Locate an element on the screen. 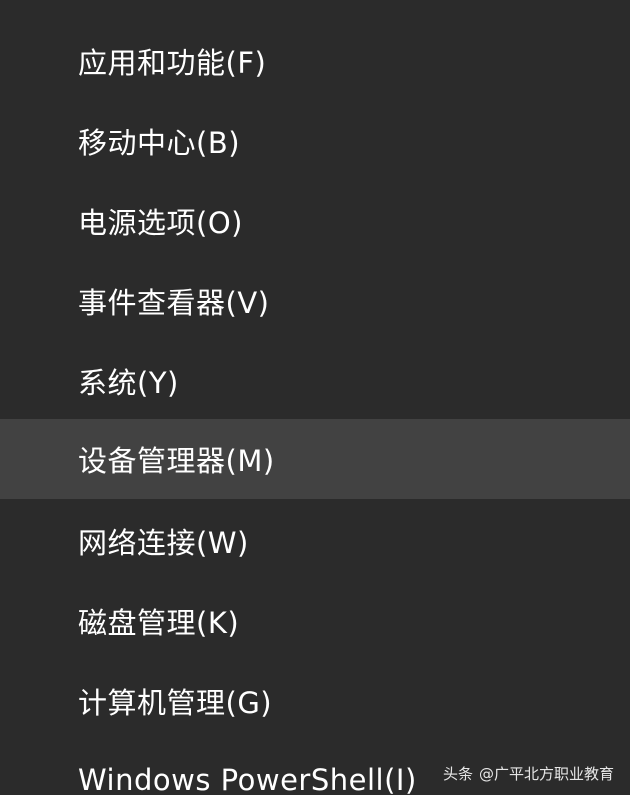 The image size is (630, 795). menu-item-mobility-center: 移动中心(B) is located at coordinates (315, 141).